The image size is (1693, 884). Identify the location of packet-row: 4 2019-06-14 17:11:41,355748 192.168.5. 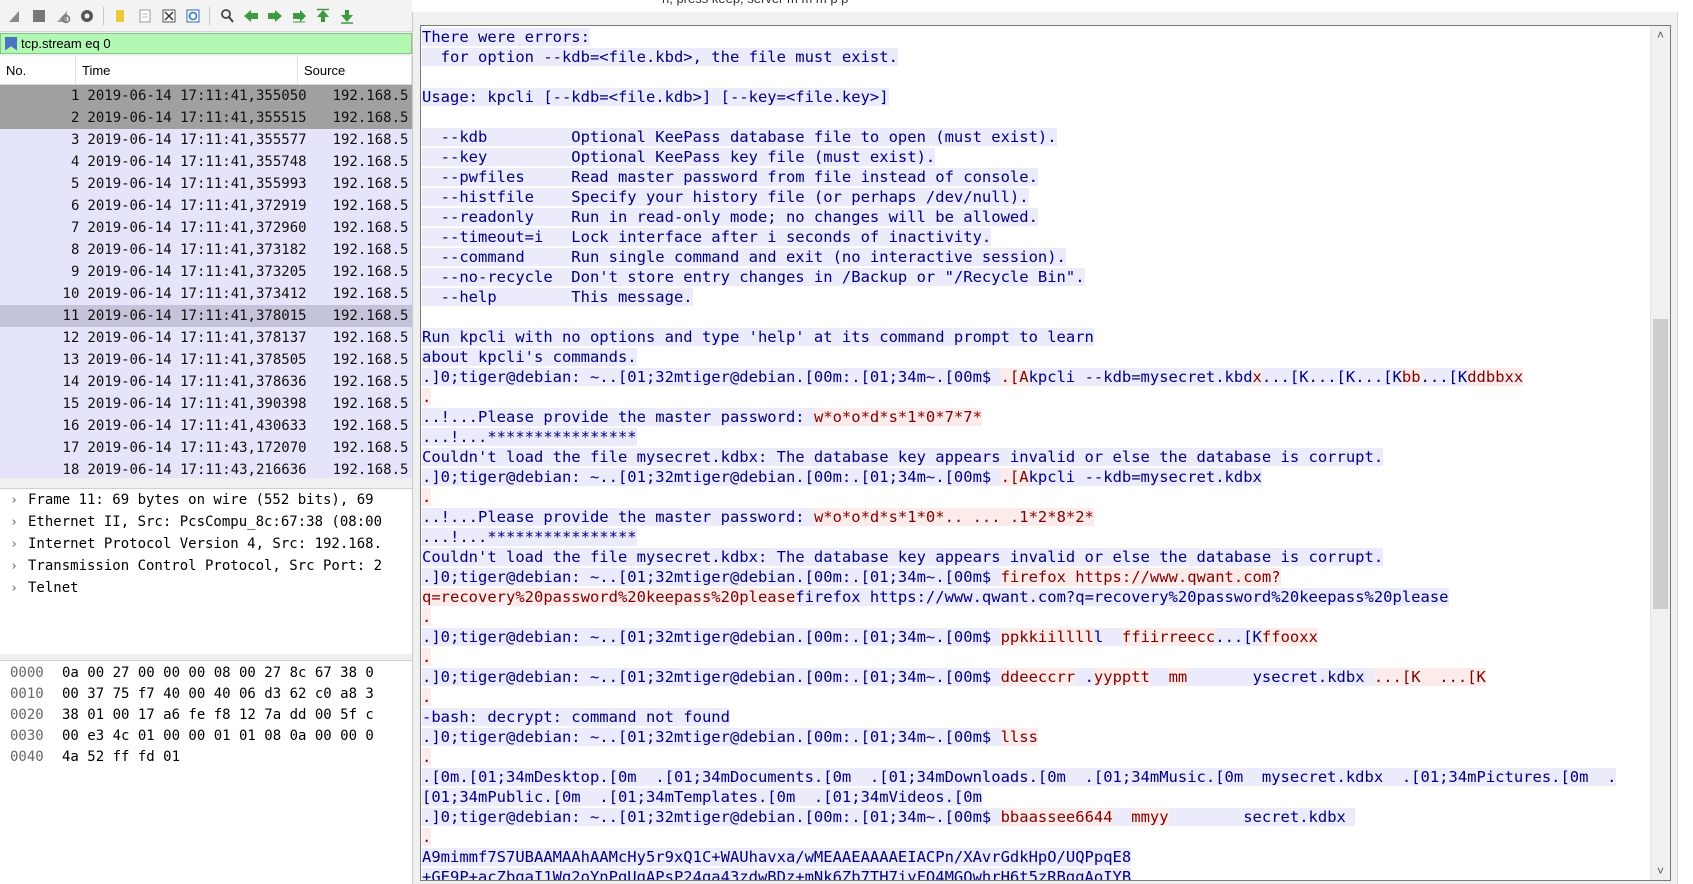
(206, 162).